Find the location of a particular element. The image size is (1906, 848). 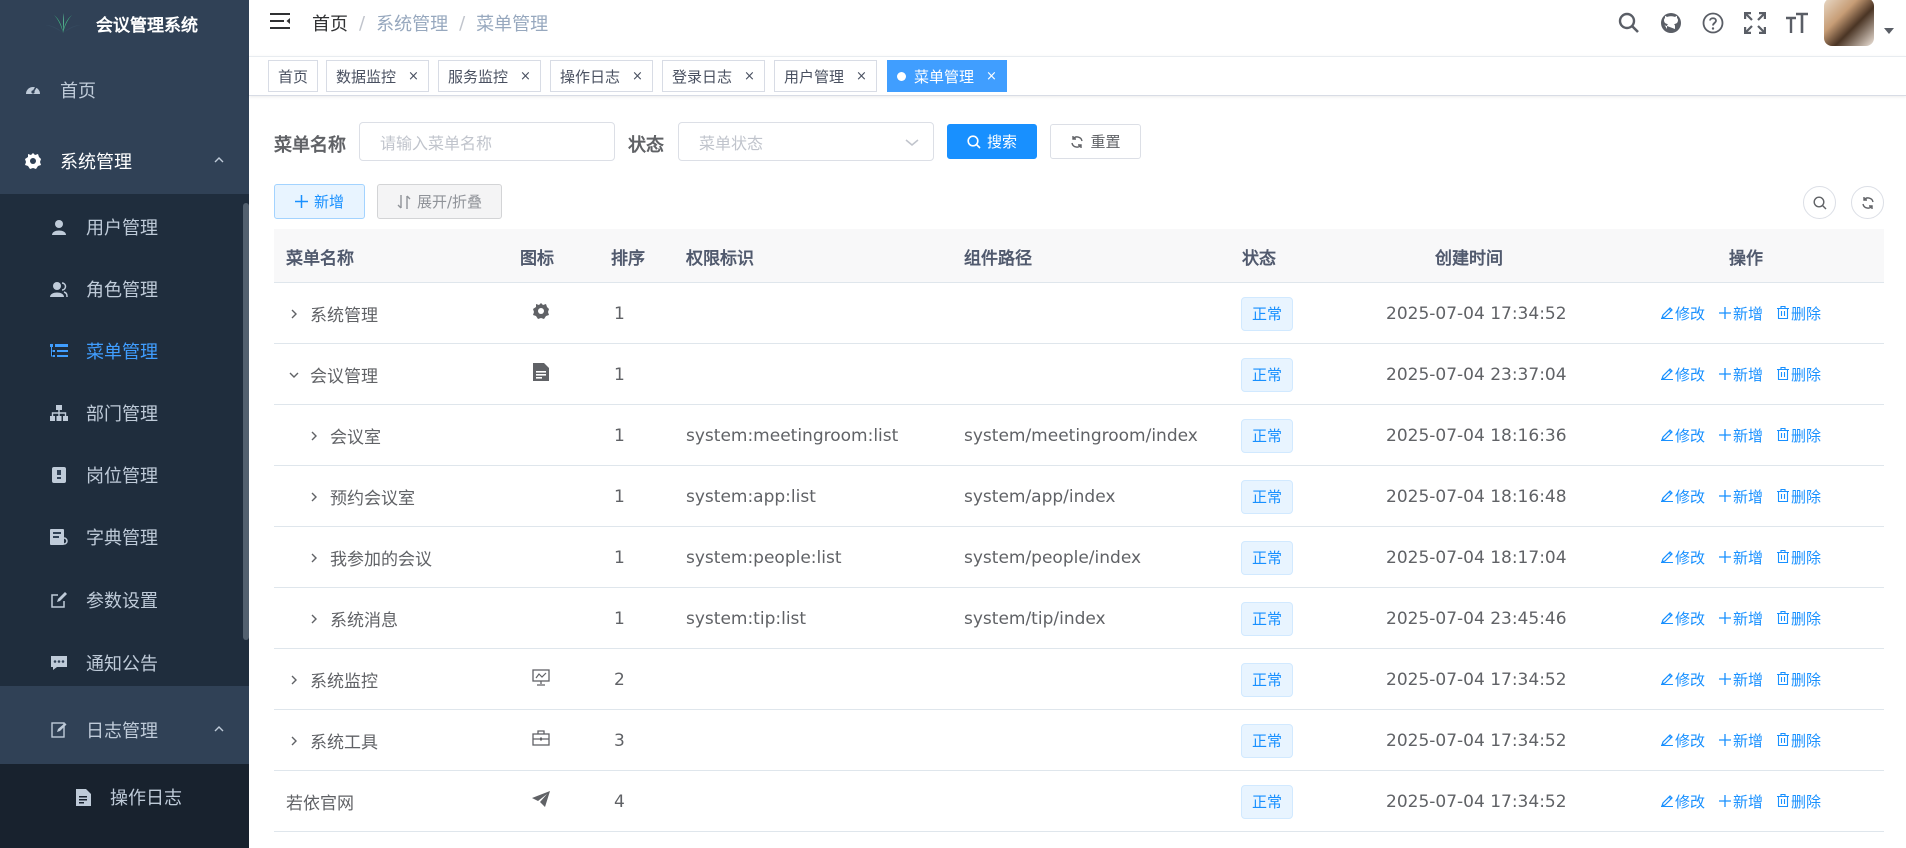

avatar is located at coordinates (1849, 23).